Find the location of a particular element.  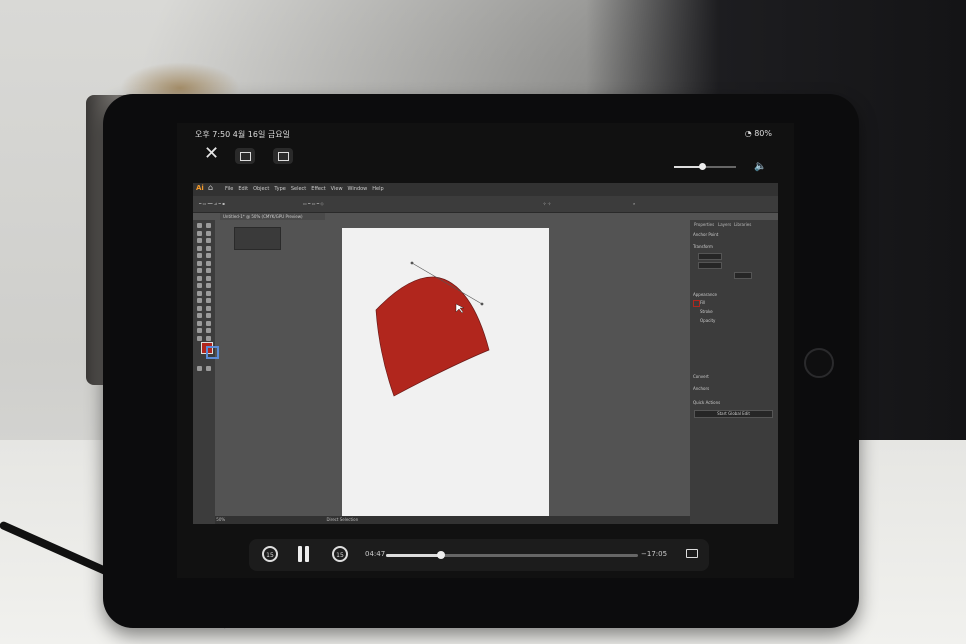

section-quick-actions: Quick Actions is located at coordinates (707, 402).